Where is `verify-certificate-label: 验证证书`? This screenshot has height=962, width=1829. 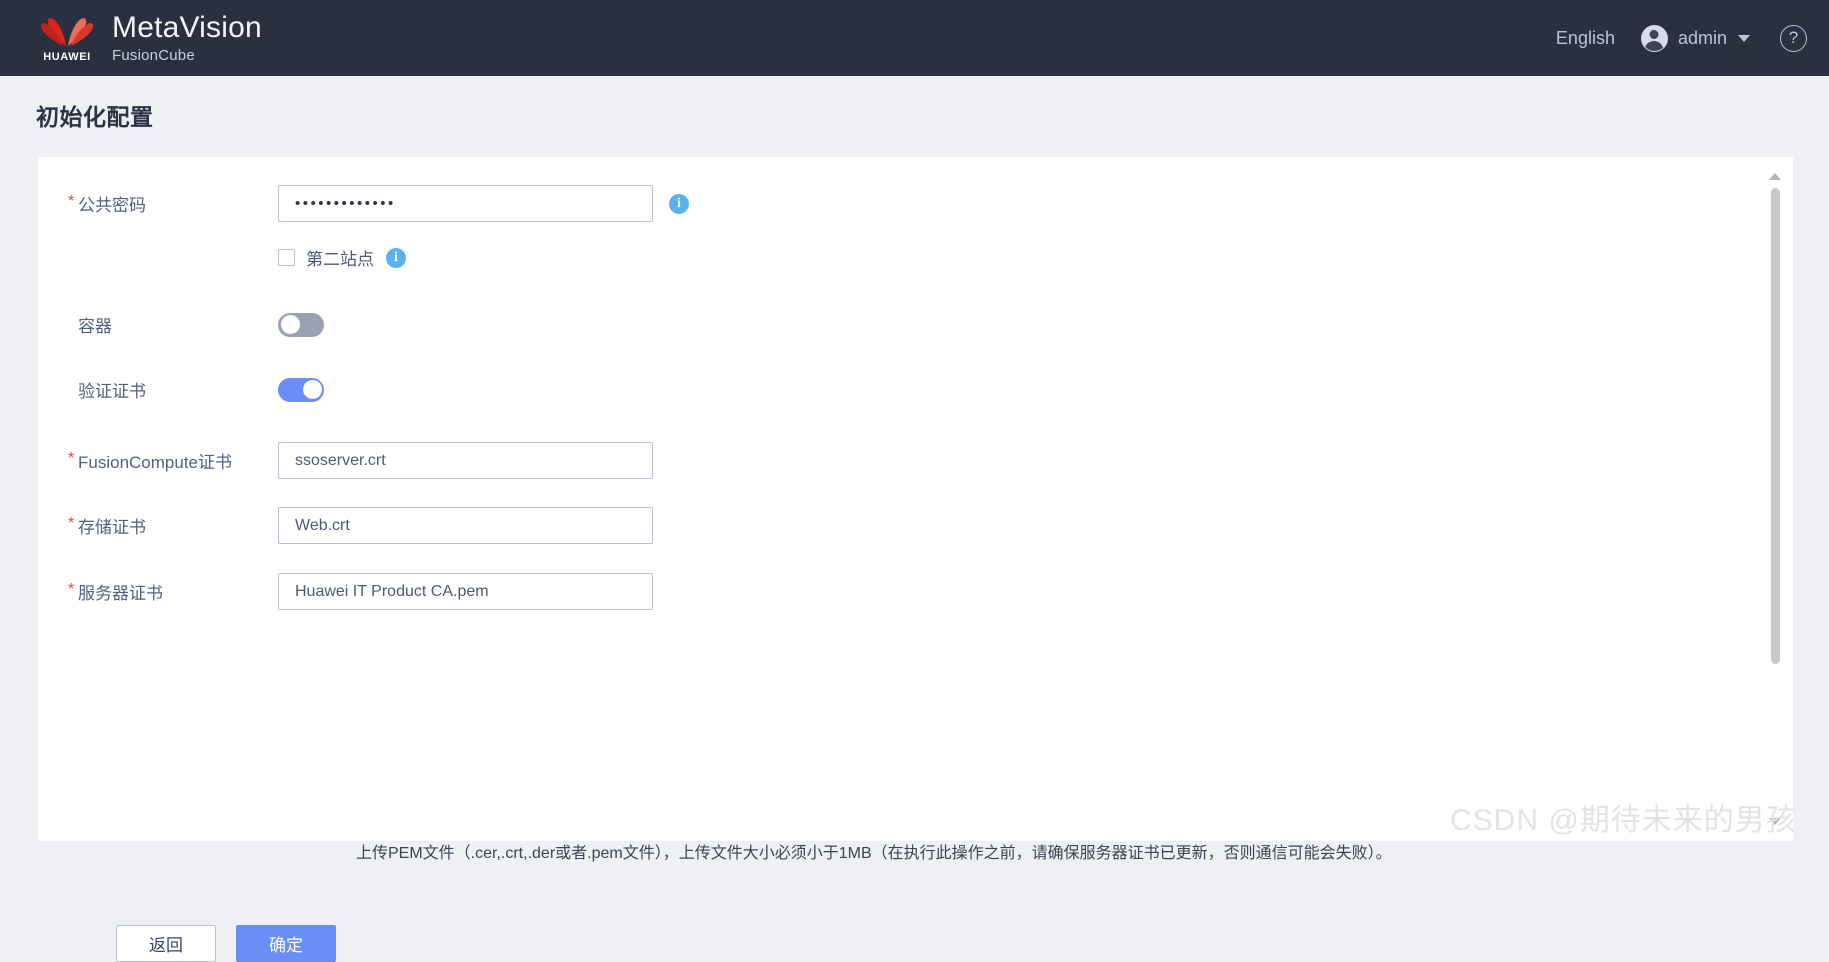 verify-certificate-label: 验证证书 is located at coordinates (158, 389).